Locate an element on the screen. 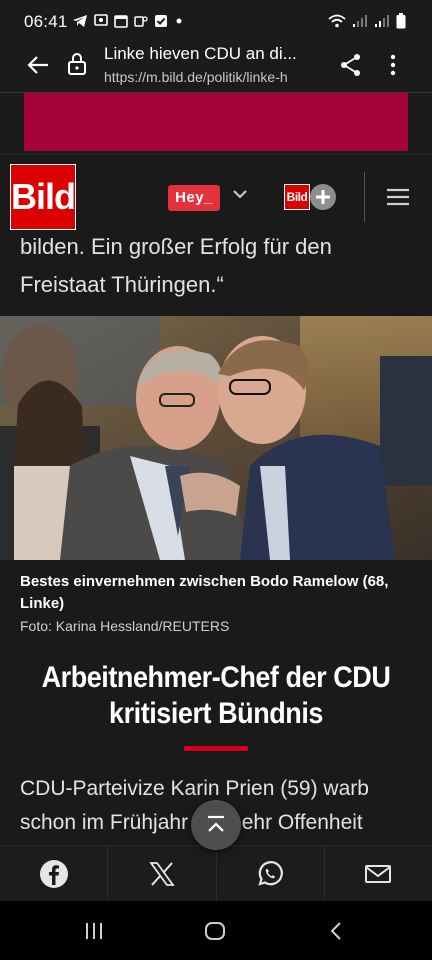 This screenshot has height=960, width=432. mail-icon is located at coordinates (378, 874).